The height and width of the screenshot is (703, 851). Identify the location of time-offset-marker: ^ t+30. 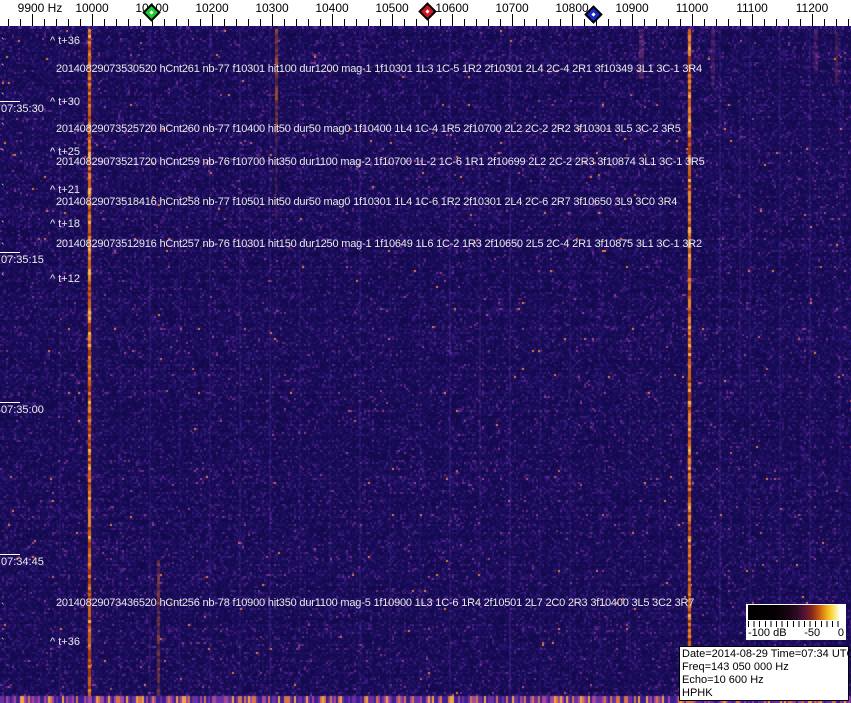
(65, 102).